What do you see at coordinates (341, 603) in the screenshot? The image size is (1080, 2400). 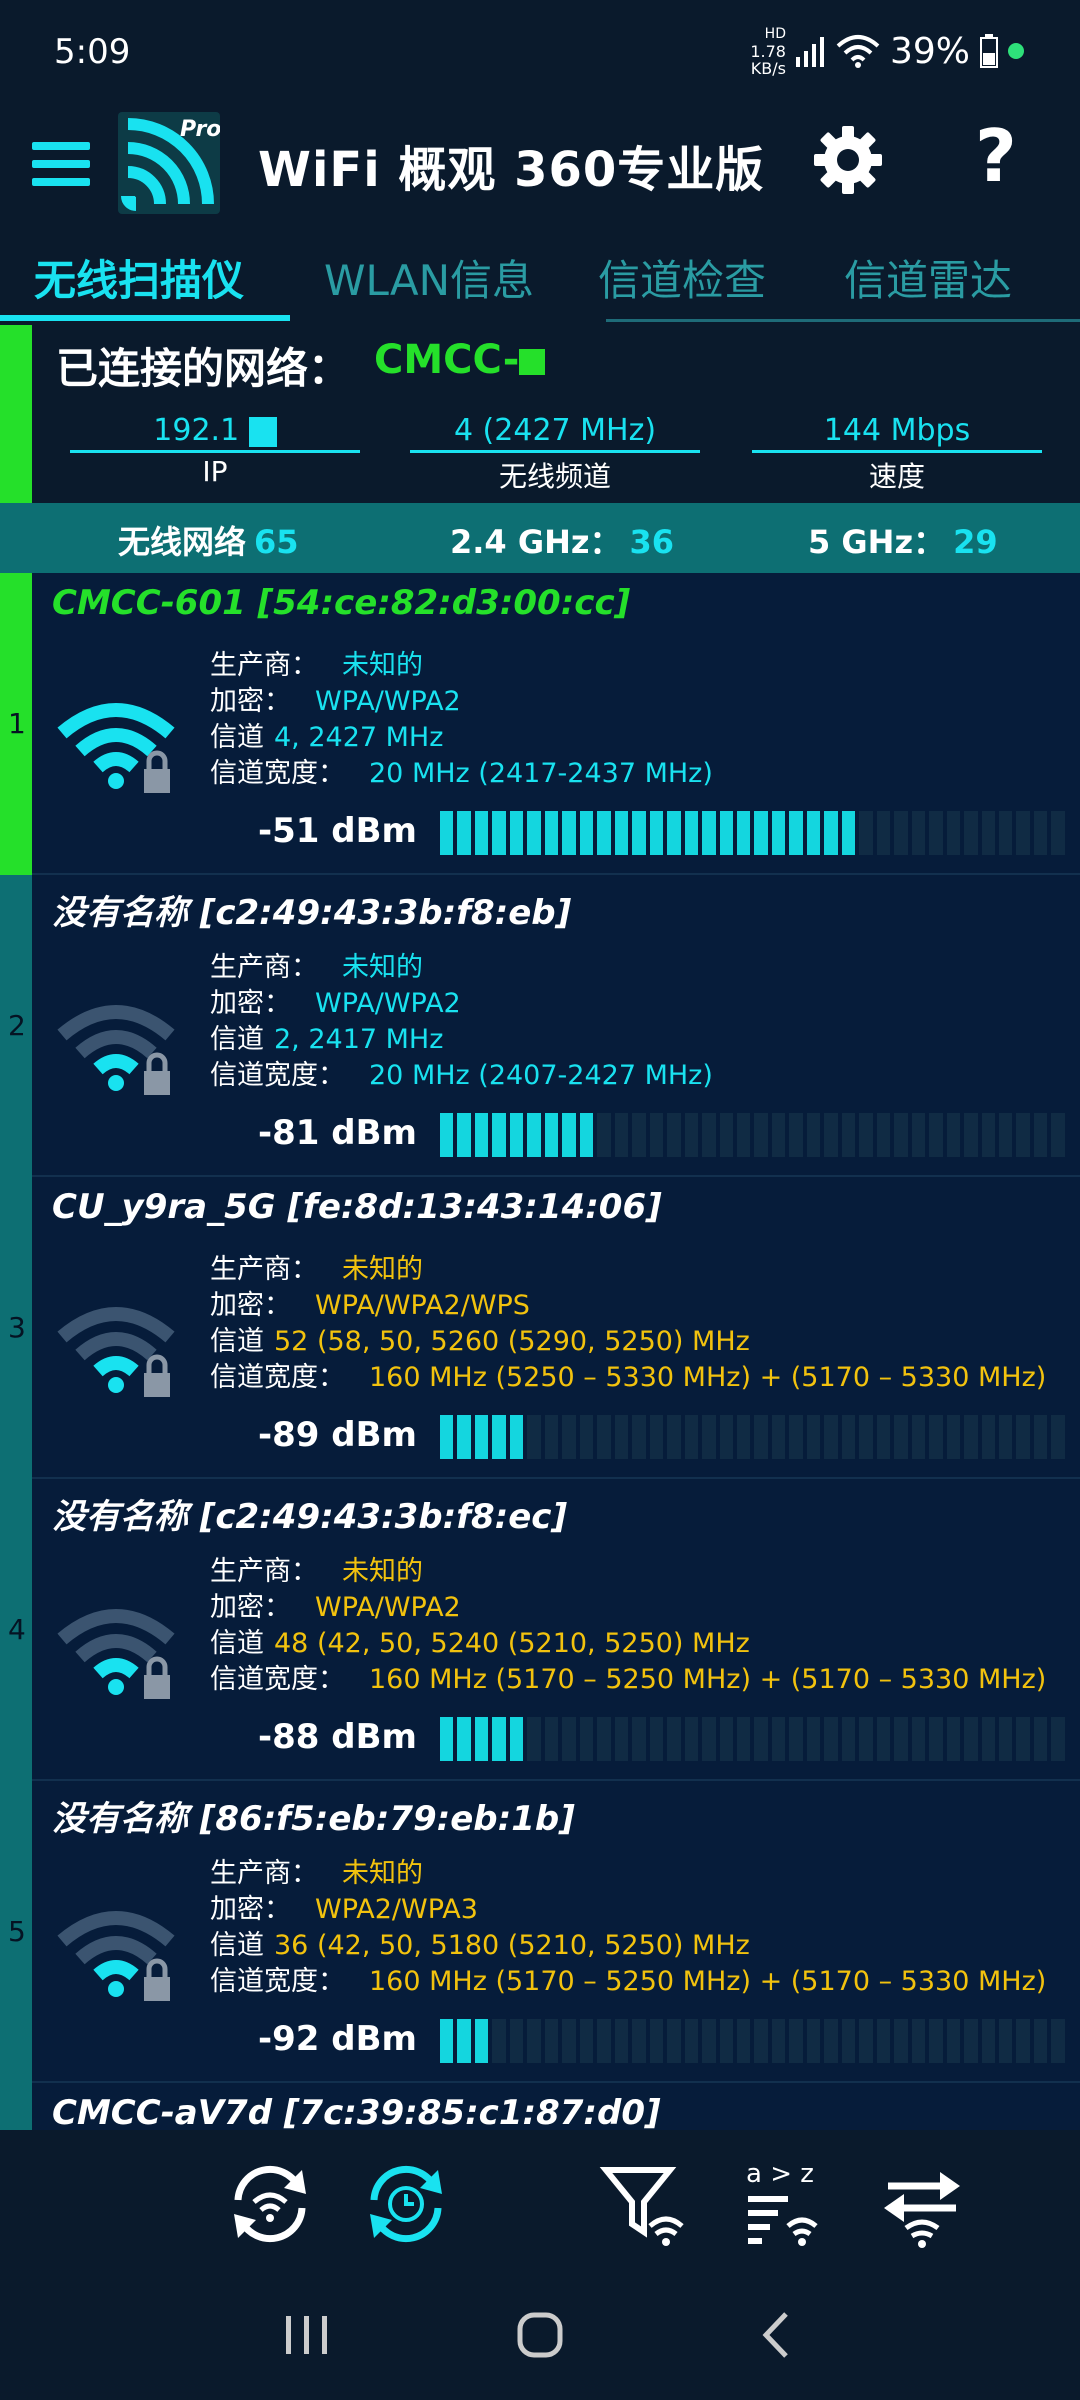 I see `network-name: CMCC-601 [54:ce:82:d3:00:cc]` at bounding box center [341, 603].